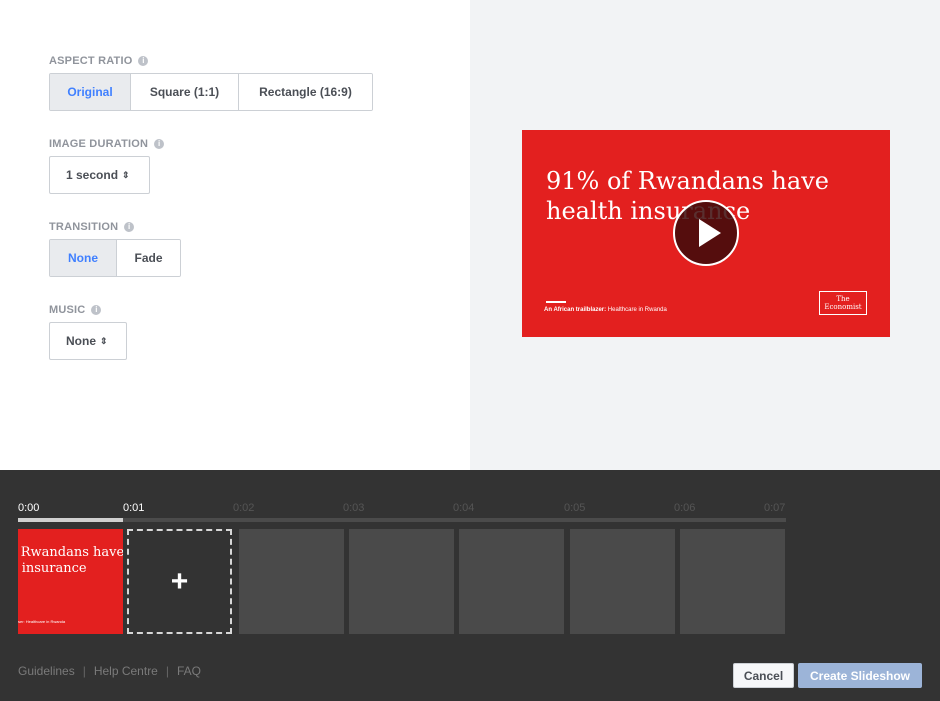 This screenshot has width=940, height=701. I want to click on music-dropdown: None ⇕, so click(88, 341).